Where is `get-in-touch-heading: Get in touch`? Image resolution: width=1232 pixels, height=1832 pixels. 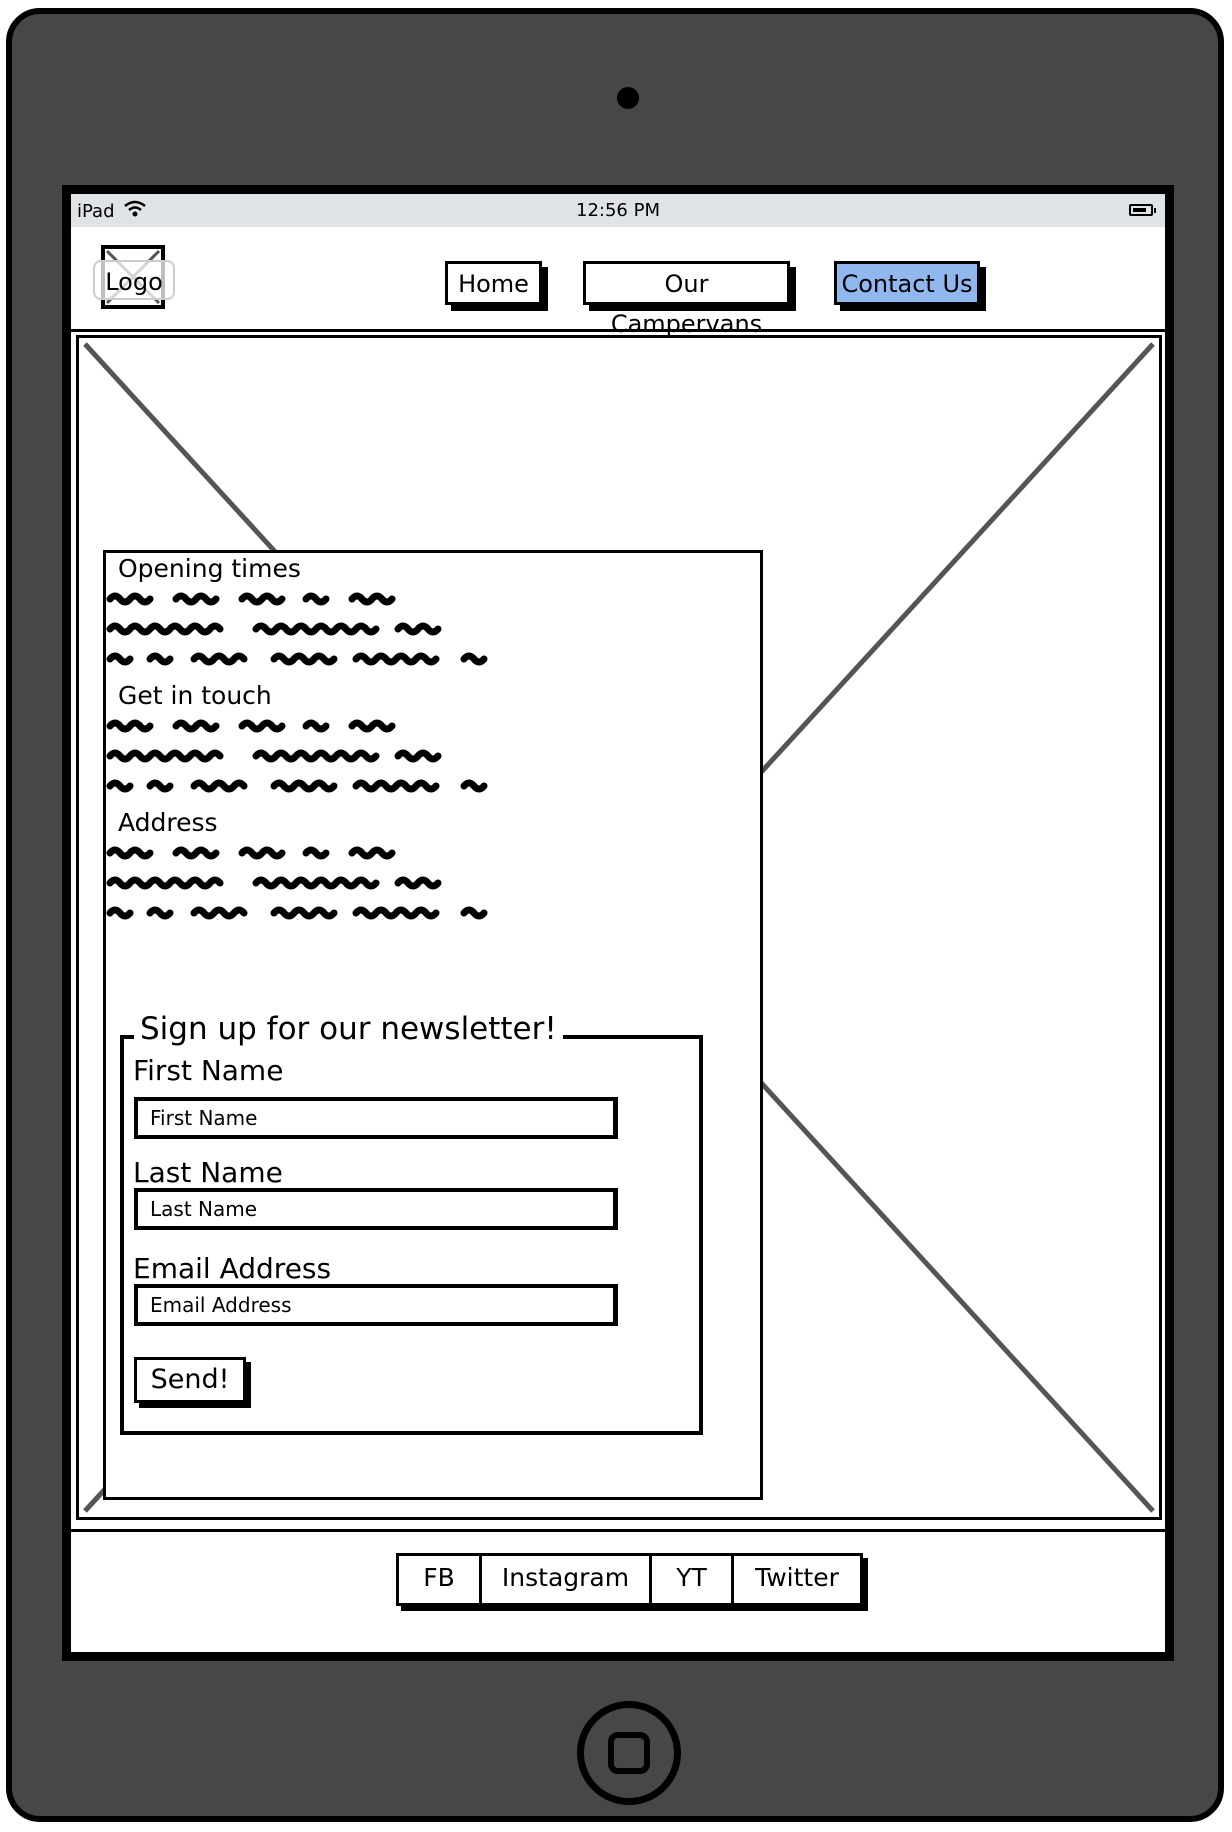
get-in-touch-heading: Get in touch is located at coordinates (195, 695).